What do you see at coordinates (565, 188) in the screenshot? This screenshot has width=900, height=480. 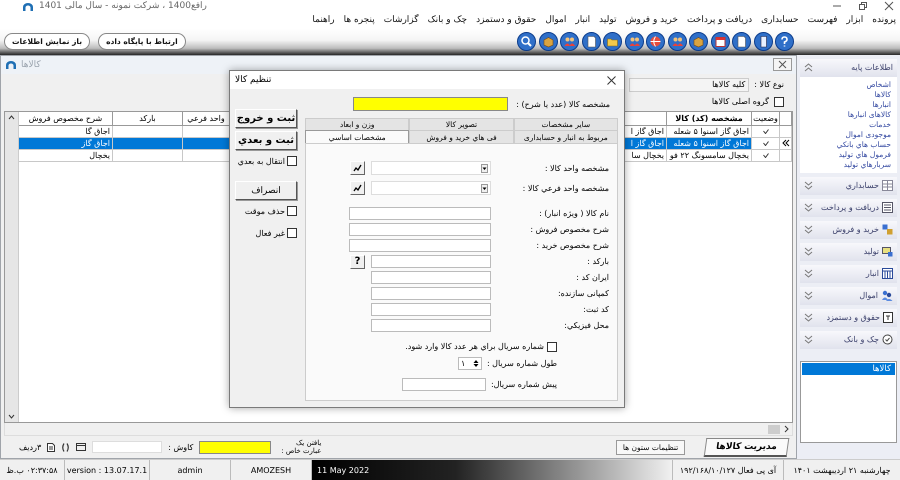 I see `field-label: مشخصه واحد فرعي کالا :` at bounding box center [565, 188].